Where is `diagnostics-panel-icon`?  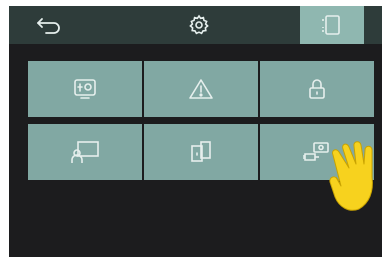 diagnostics-panel-icon is located at coordinates (85, 89).